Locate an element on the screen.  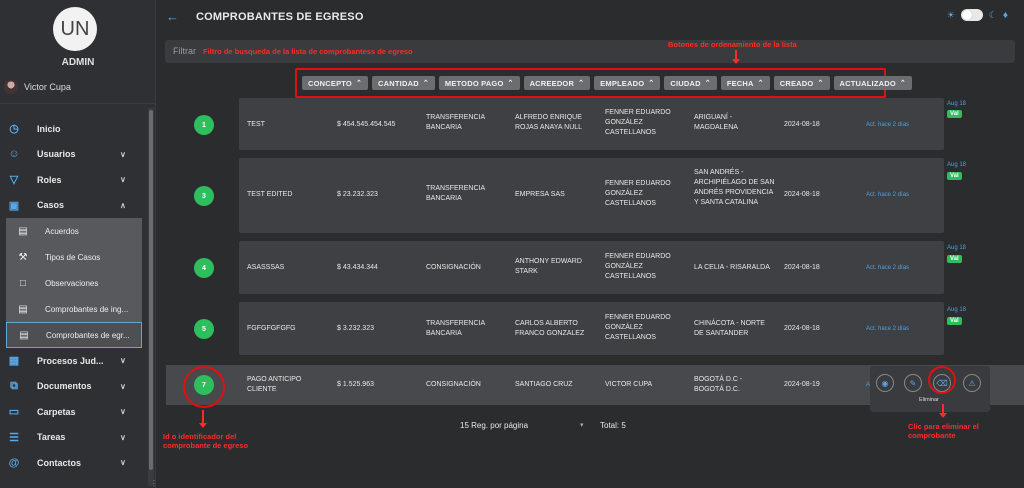
delete-tooltip: Eliminar is located at coordinates (929, 400).